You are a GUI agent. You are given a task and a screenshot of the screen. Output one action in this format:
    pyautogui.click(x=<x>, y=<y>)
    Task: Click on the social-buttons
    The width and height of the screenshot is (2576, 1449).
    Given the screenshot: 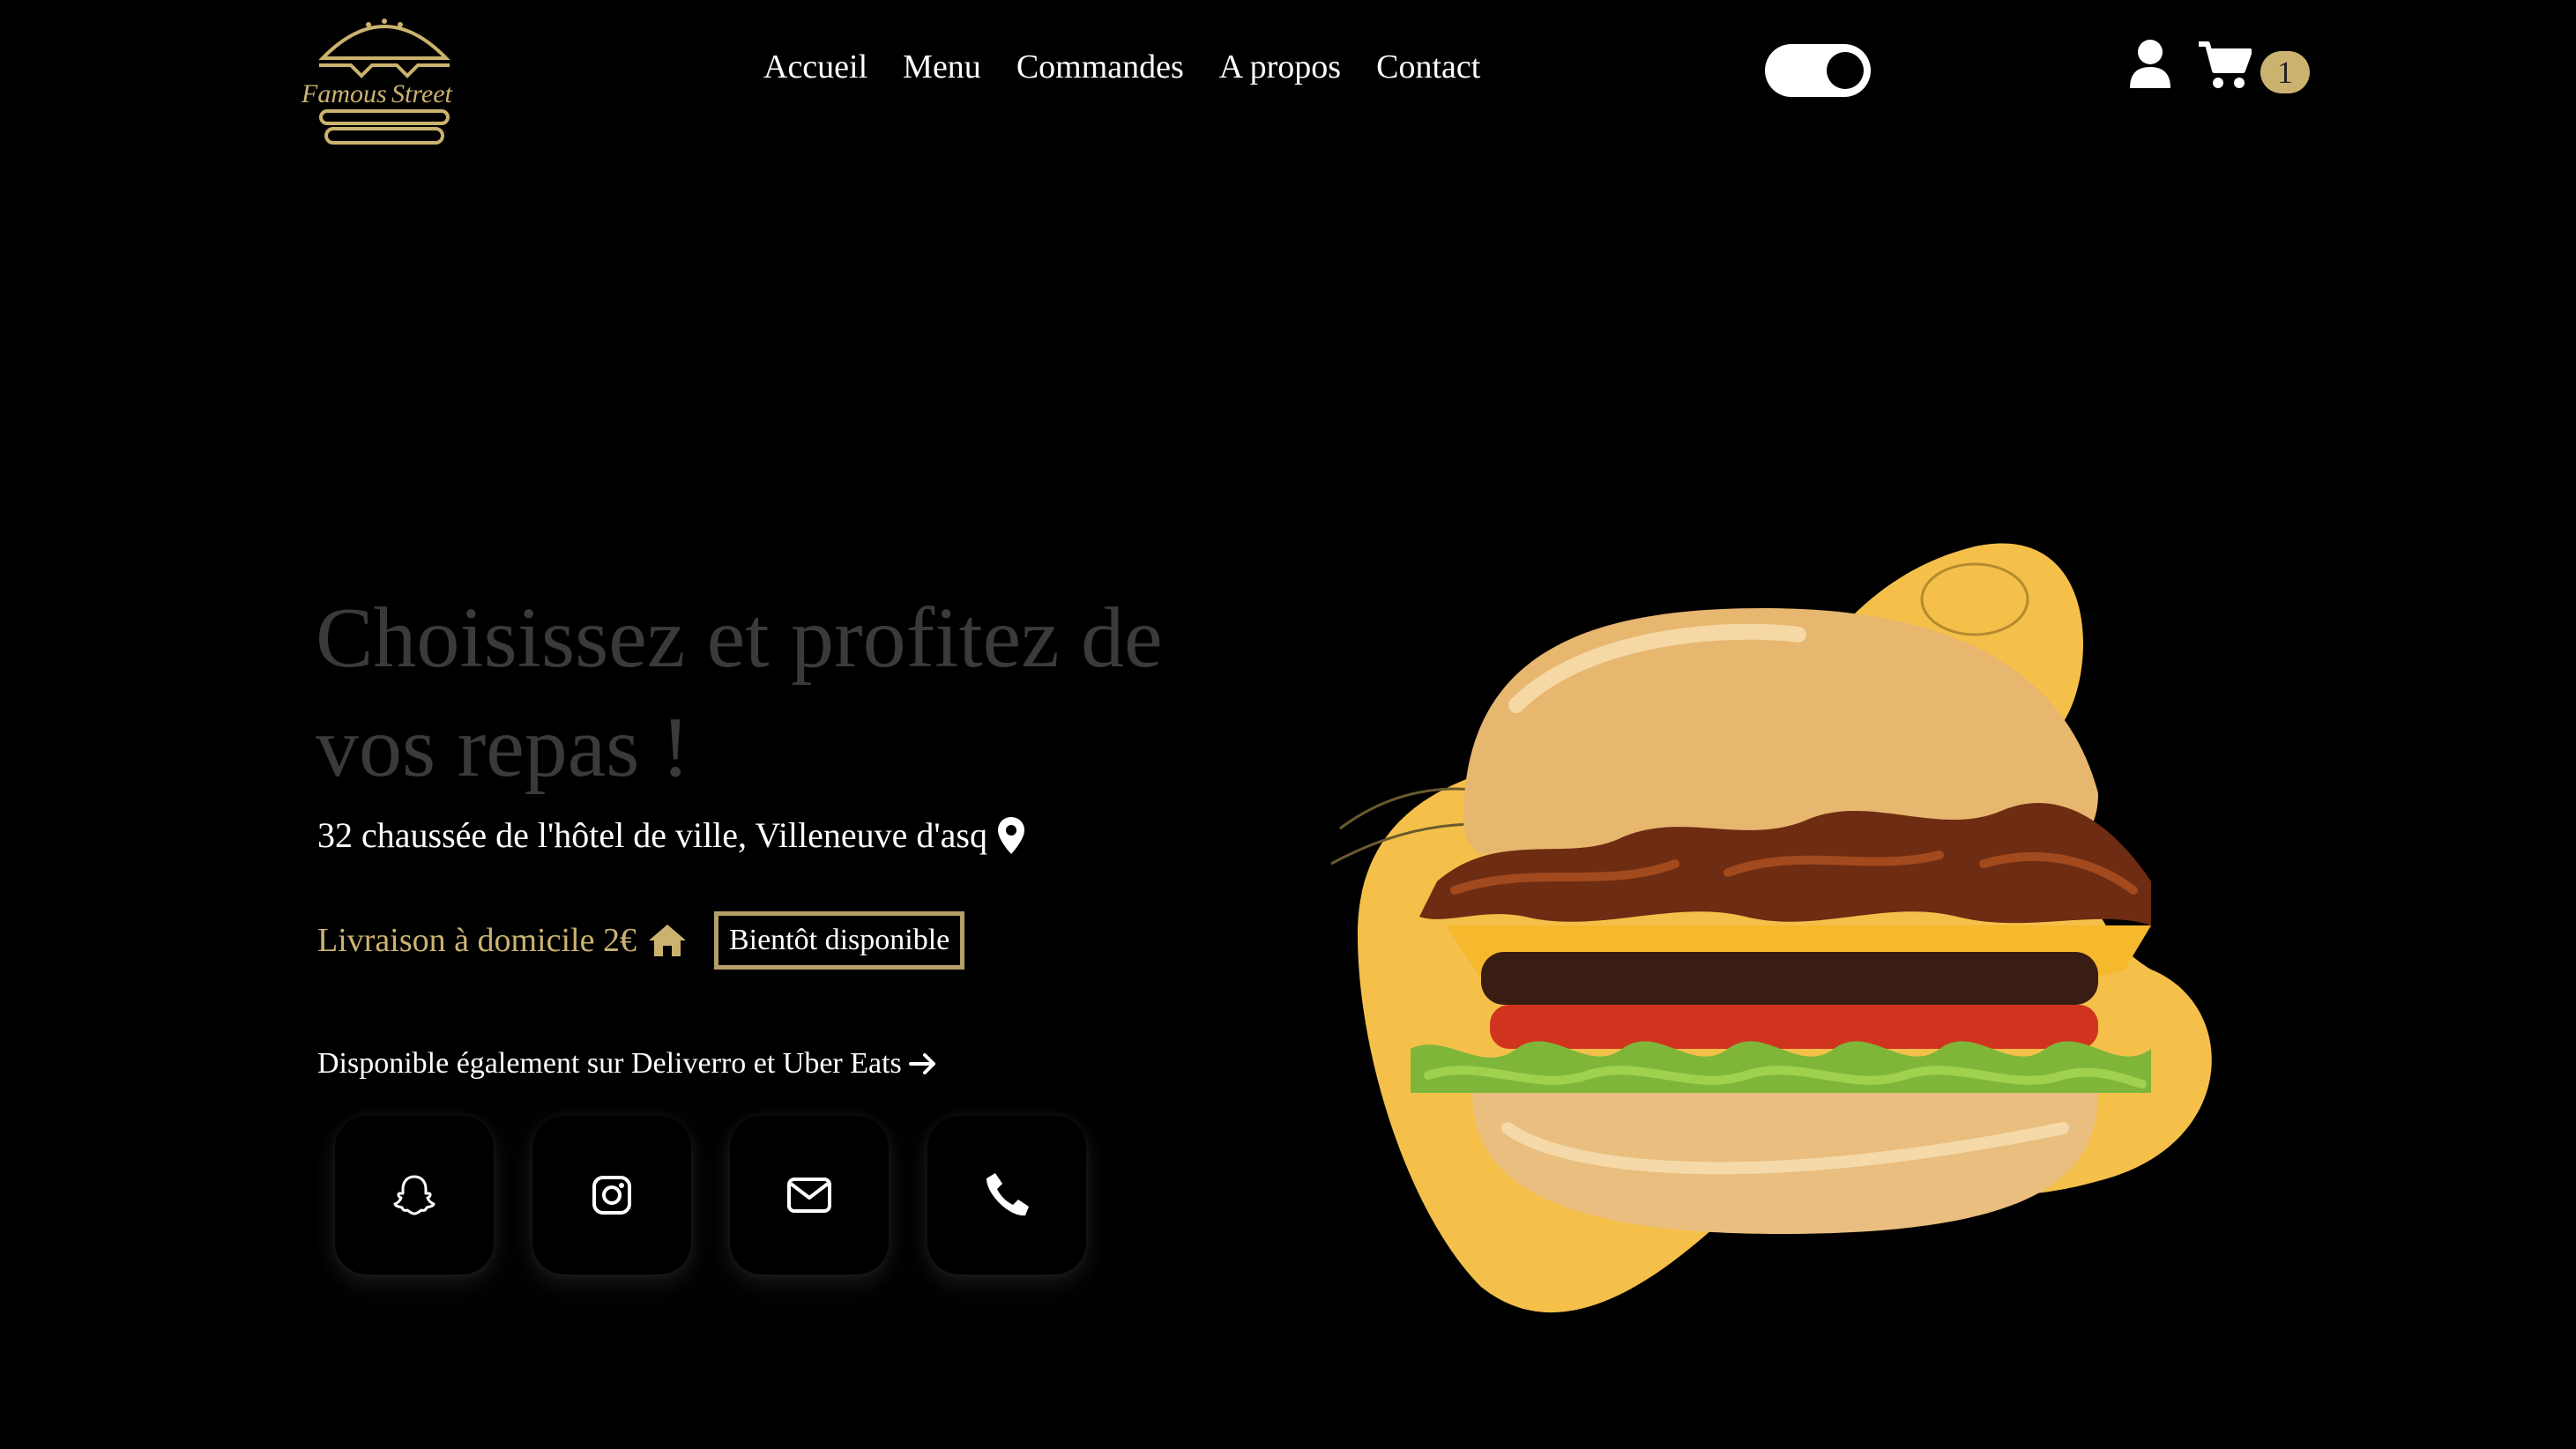 What is the action you would take?
    pyautogui.click(x=730, y=1195)
    